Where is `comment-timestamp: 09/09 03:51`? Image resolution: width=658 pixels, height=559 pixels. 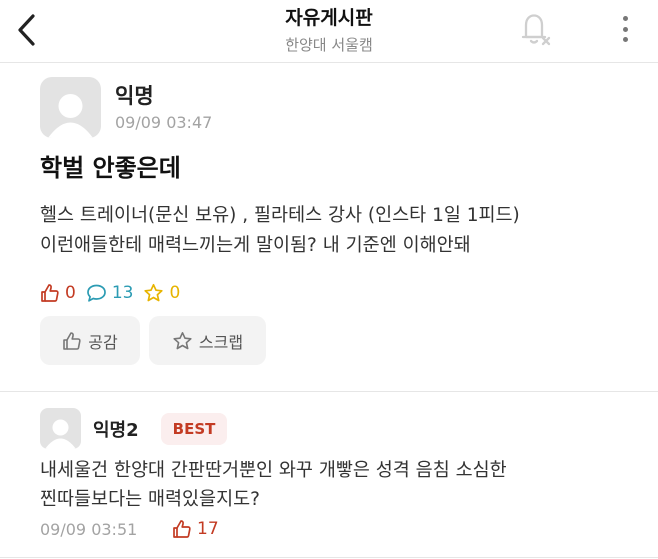 comment-timestamp: 09/09 03:51 is located at coordinates (89, 529).